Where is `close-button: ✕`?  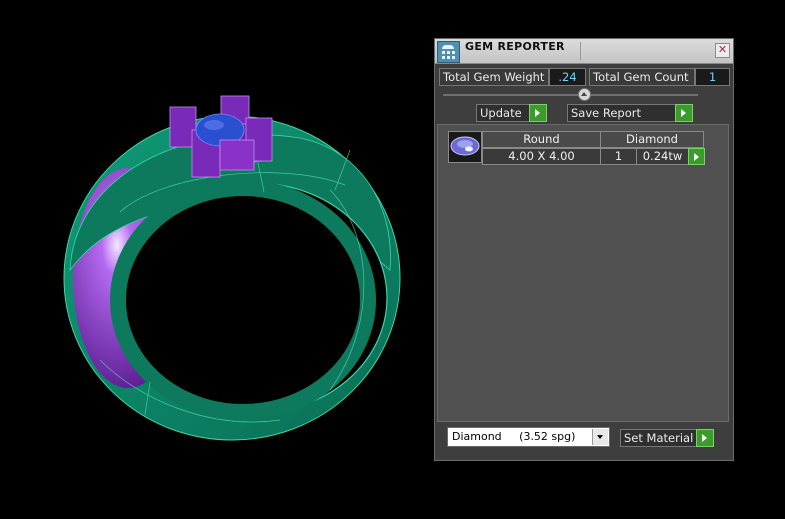 close-button: ✕ is located at coordinates (722, 50).